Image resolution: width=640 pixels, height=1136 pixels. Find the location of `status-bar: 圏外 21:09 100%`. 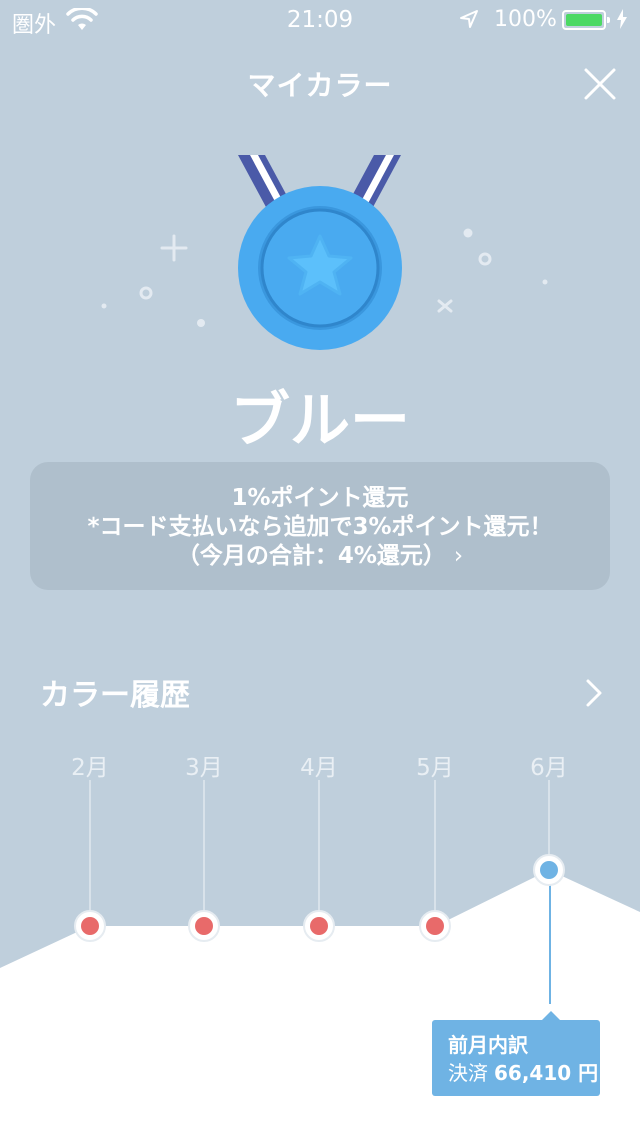

status-bar: 圏外 21:09 100% is located at coordinates (320, 20).